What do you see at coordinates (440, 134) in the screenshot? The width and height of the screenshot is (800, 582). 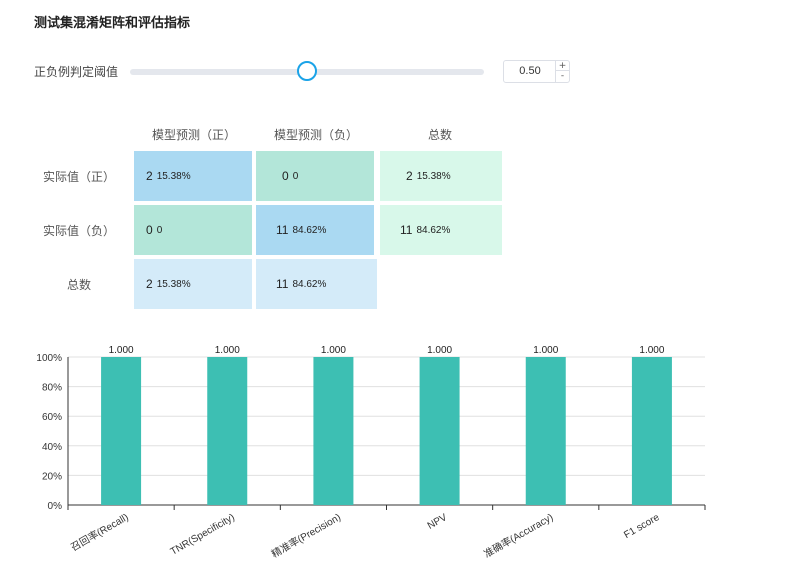 I see `col-header-total: 总数` at bounding box center [440, 134].